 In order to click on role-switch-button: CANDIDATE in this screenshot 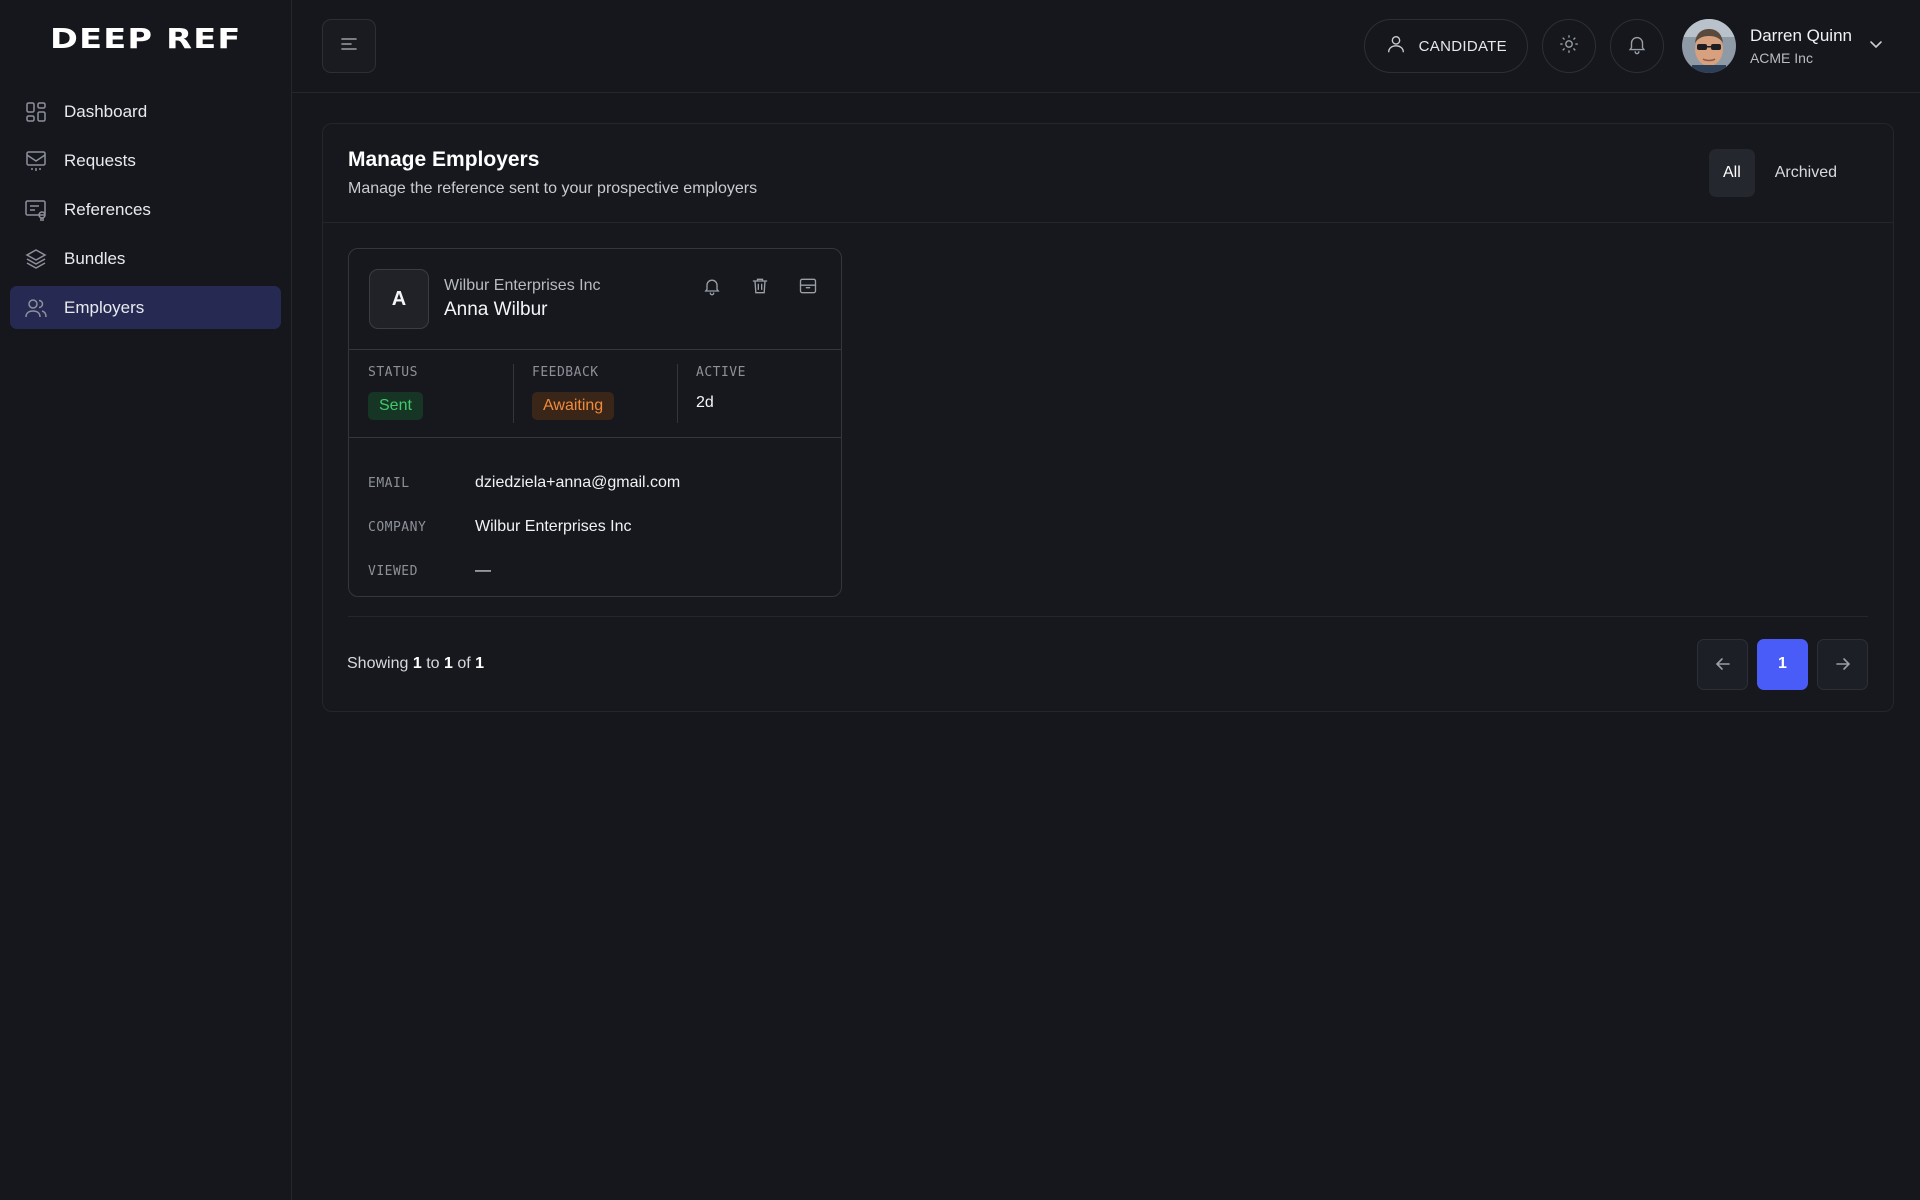, I will do `click(1445, 46)`.